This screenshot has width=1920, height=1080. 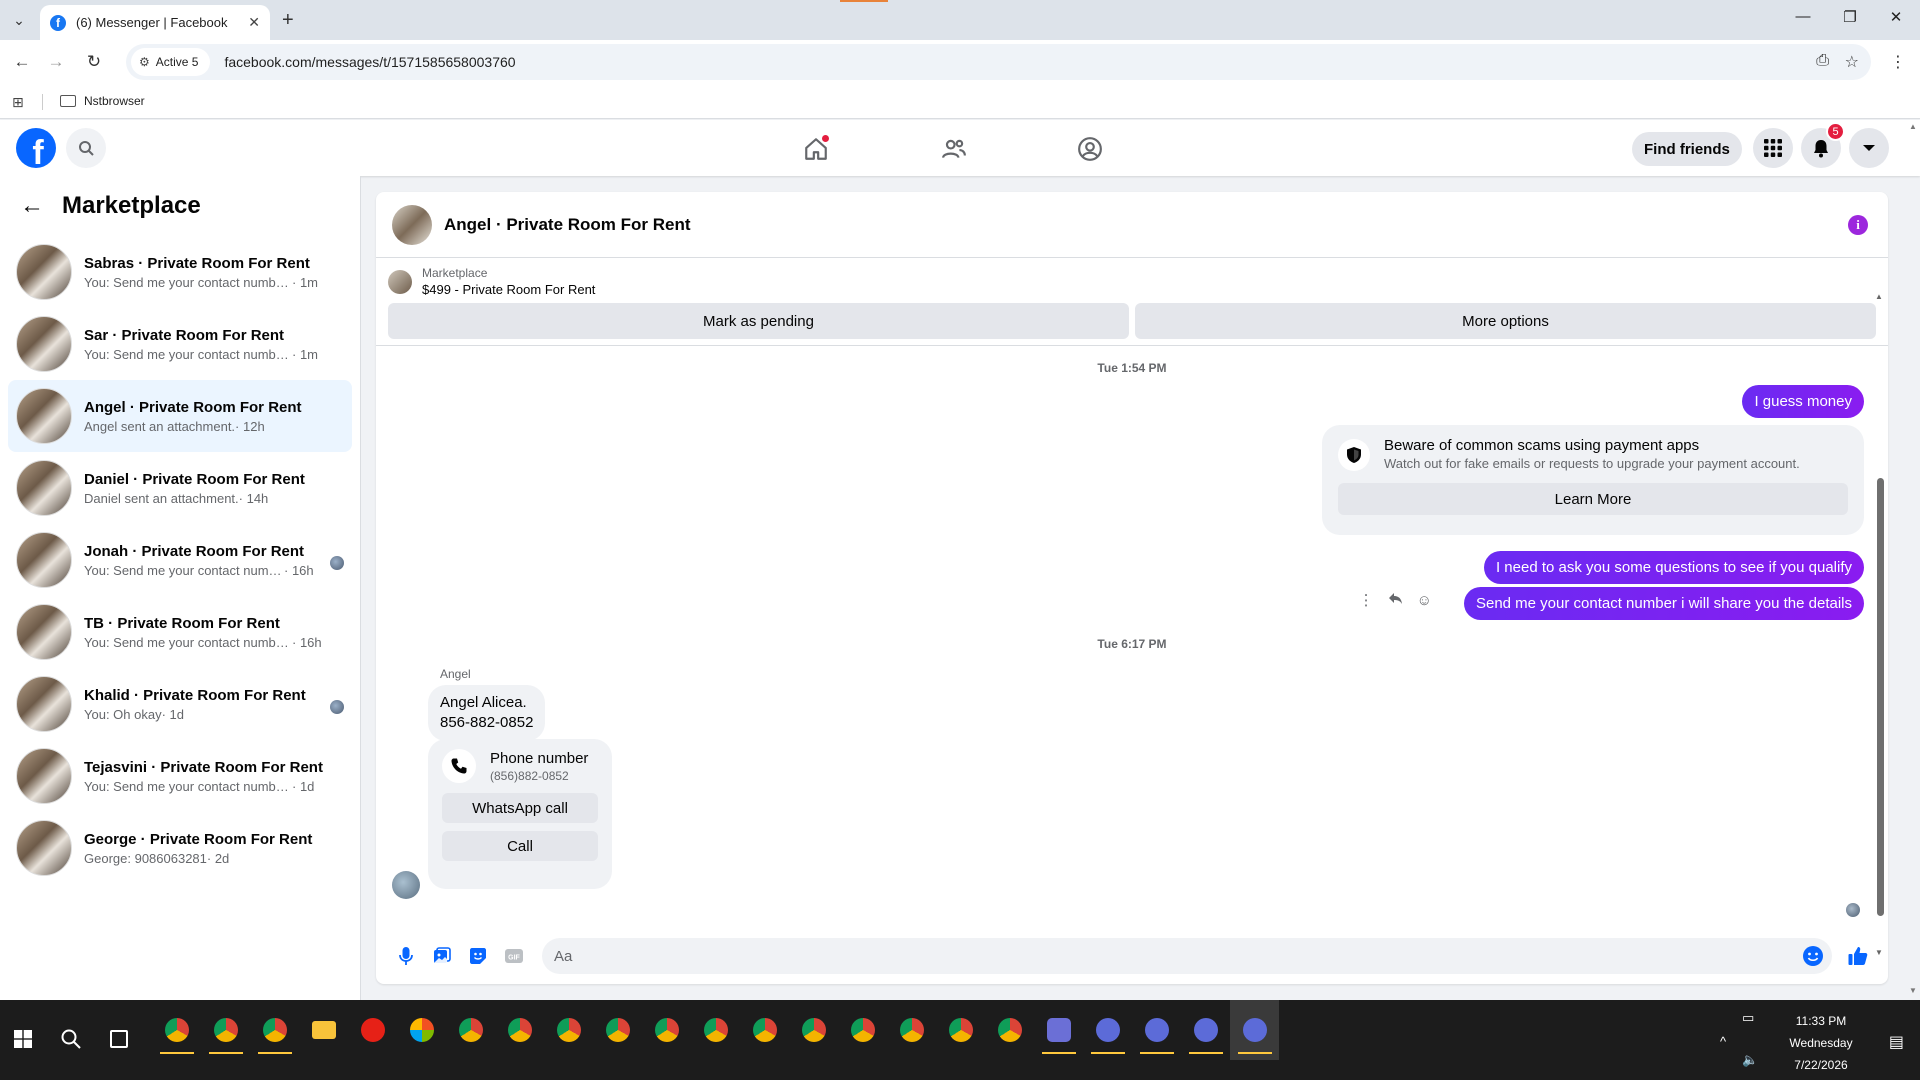 What do you see at coordinates (1896, 1042) in the screenshot?
I see `notification-center-icon: ▤` at bounding box center [1896, 1042].